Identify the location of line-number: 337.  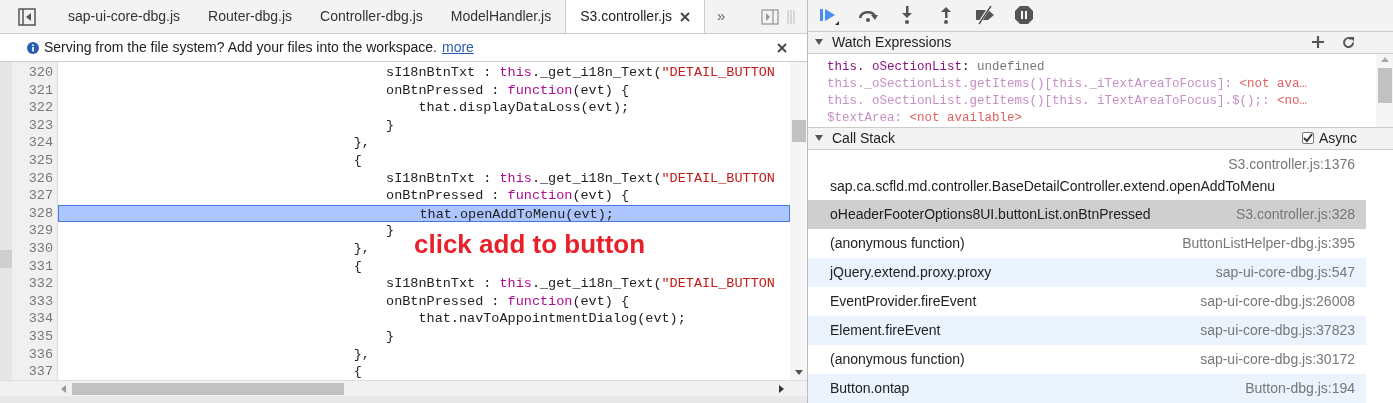
(40, 372).